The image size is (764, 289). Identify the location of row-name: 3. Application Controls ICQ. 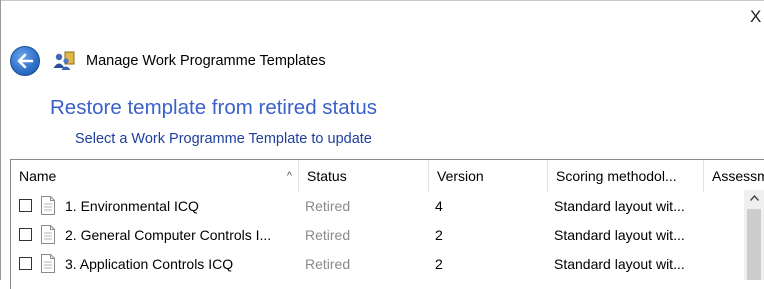
(149, 264).